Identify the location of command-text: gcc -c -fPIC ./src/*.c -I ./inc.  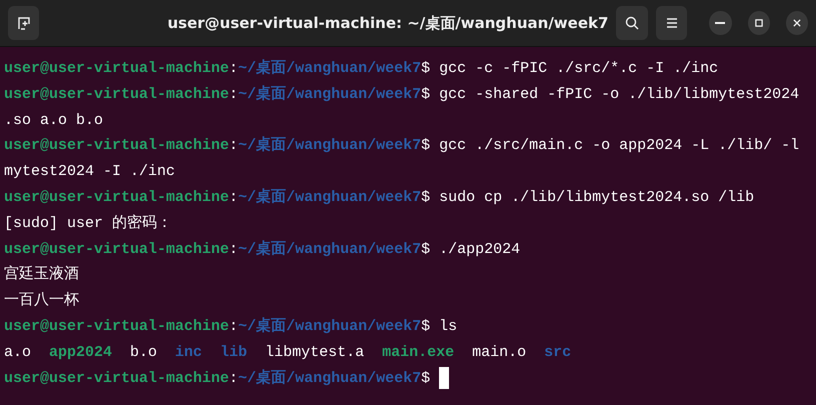
(578, 69).